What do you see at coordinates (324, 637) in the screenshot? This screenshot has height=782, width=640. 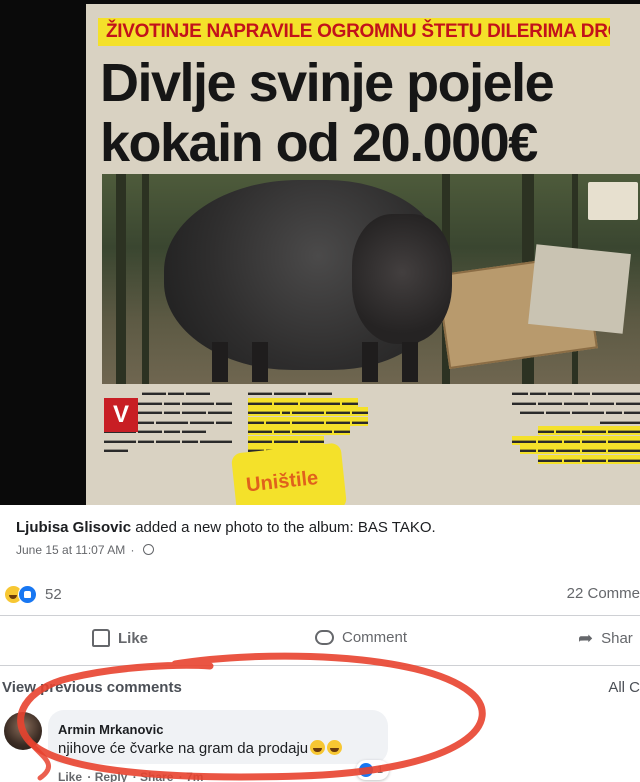 I see `speech-bubble-icon` at bounding box center [324, 637].